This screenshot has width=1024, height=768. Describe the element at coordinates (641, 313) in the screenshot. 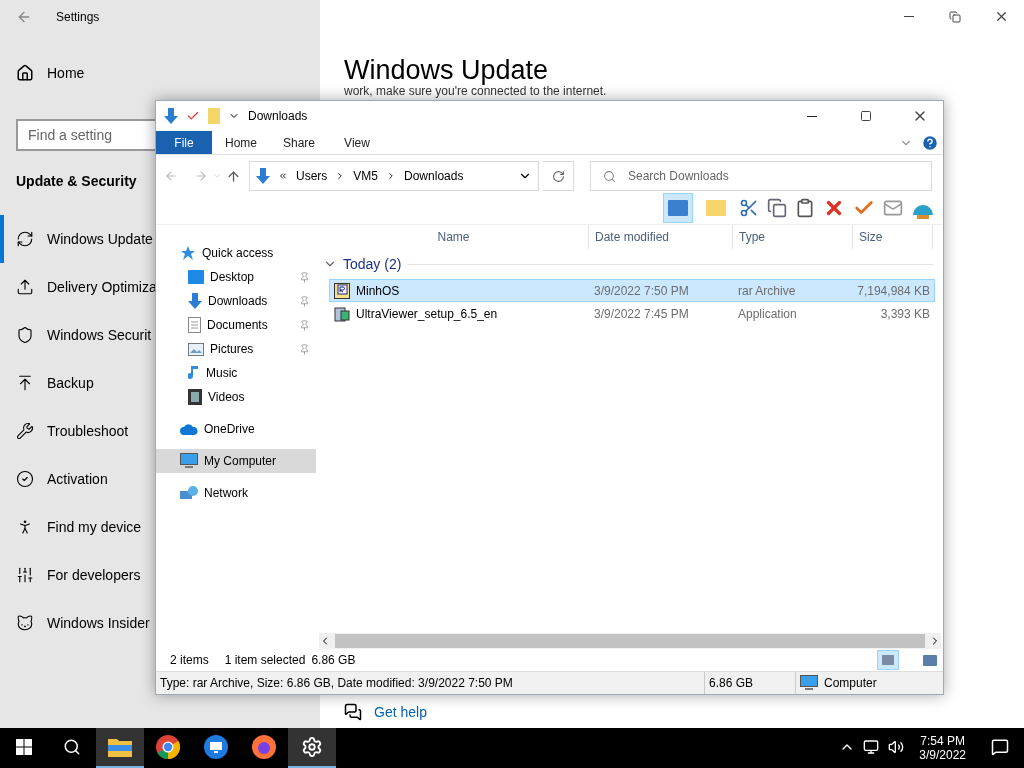

I see `table-cell-text: 3/9/2022 7:45 PM` at that location.